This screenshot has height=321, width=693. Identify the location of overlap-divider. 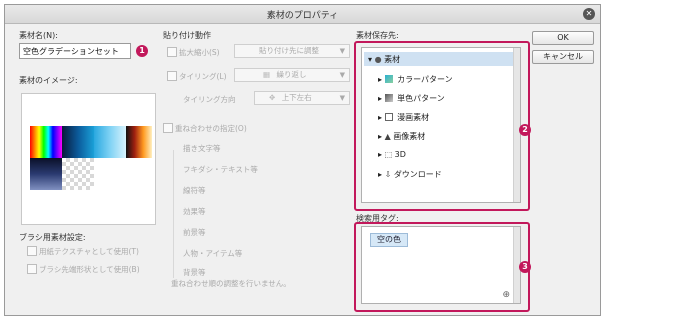
(173, 214).